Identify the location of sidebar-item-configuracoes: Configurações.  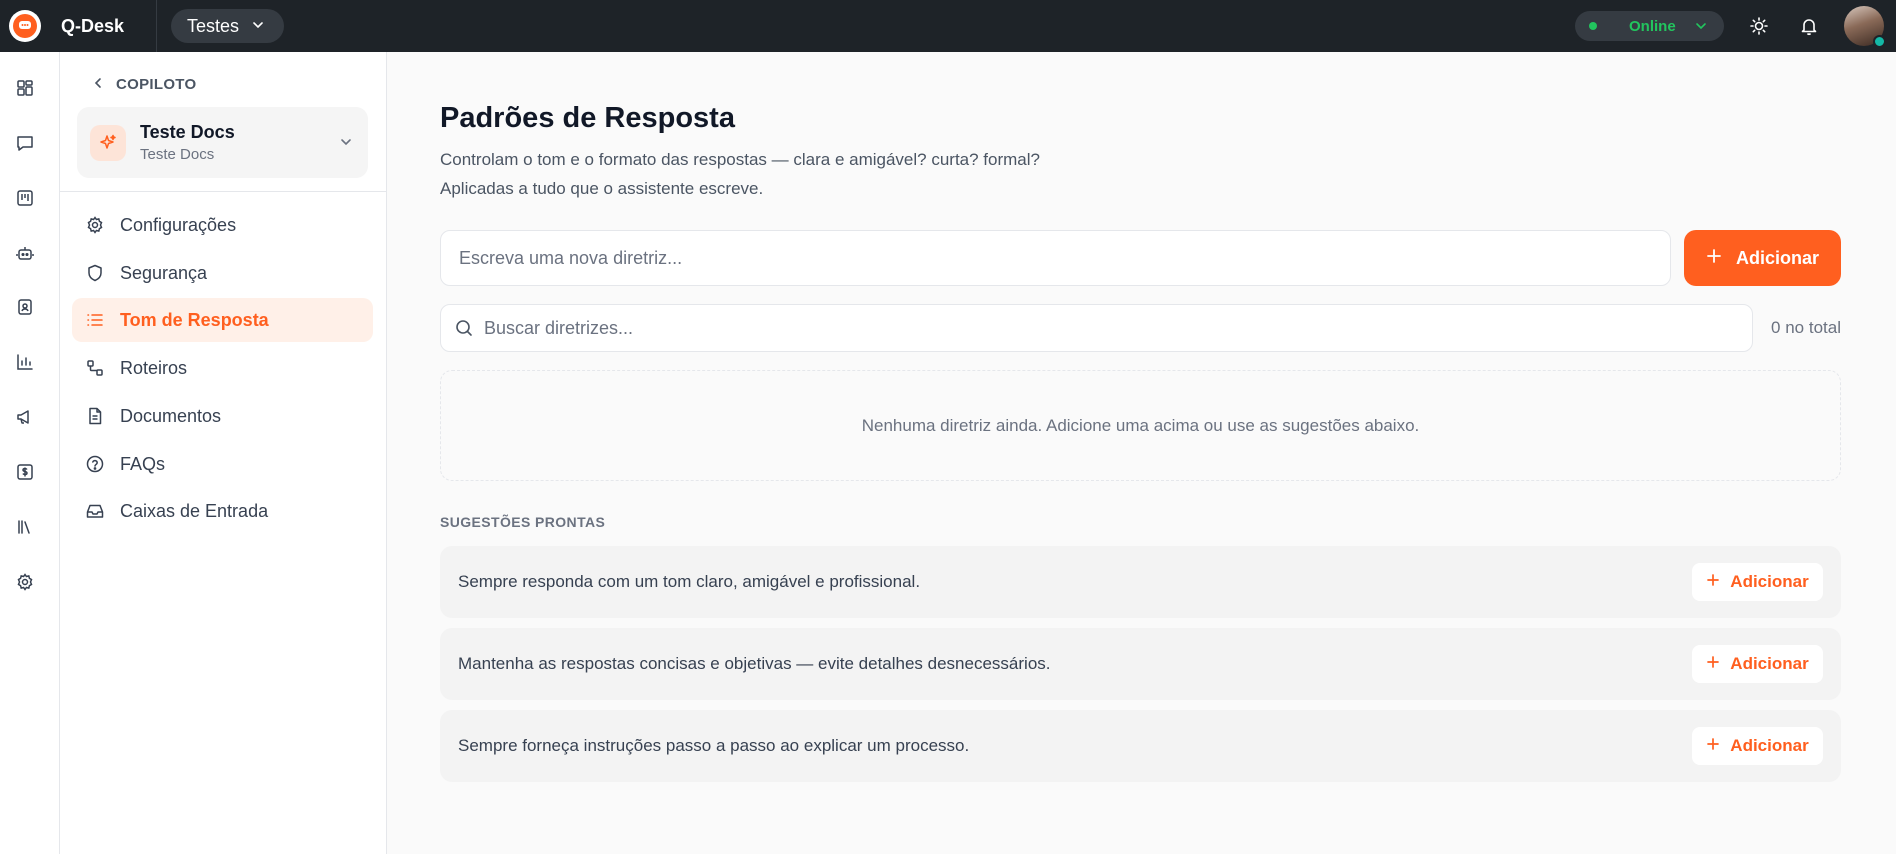
(222, 225).